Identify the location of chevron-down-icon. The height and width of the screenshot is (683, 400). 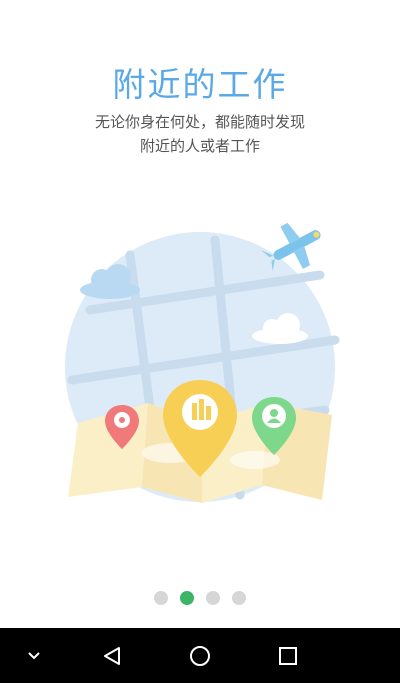
(34, 655).